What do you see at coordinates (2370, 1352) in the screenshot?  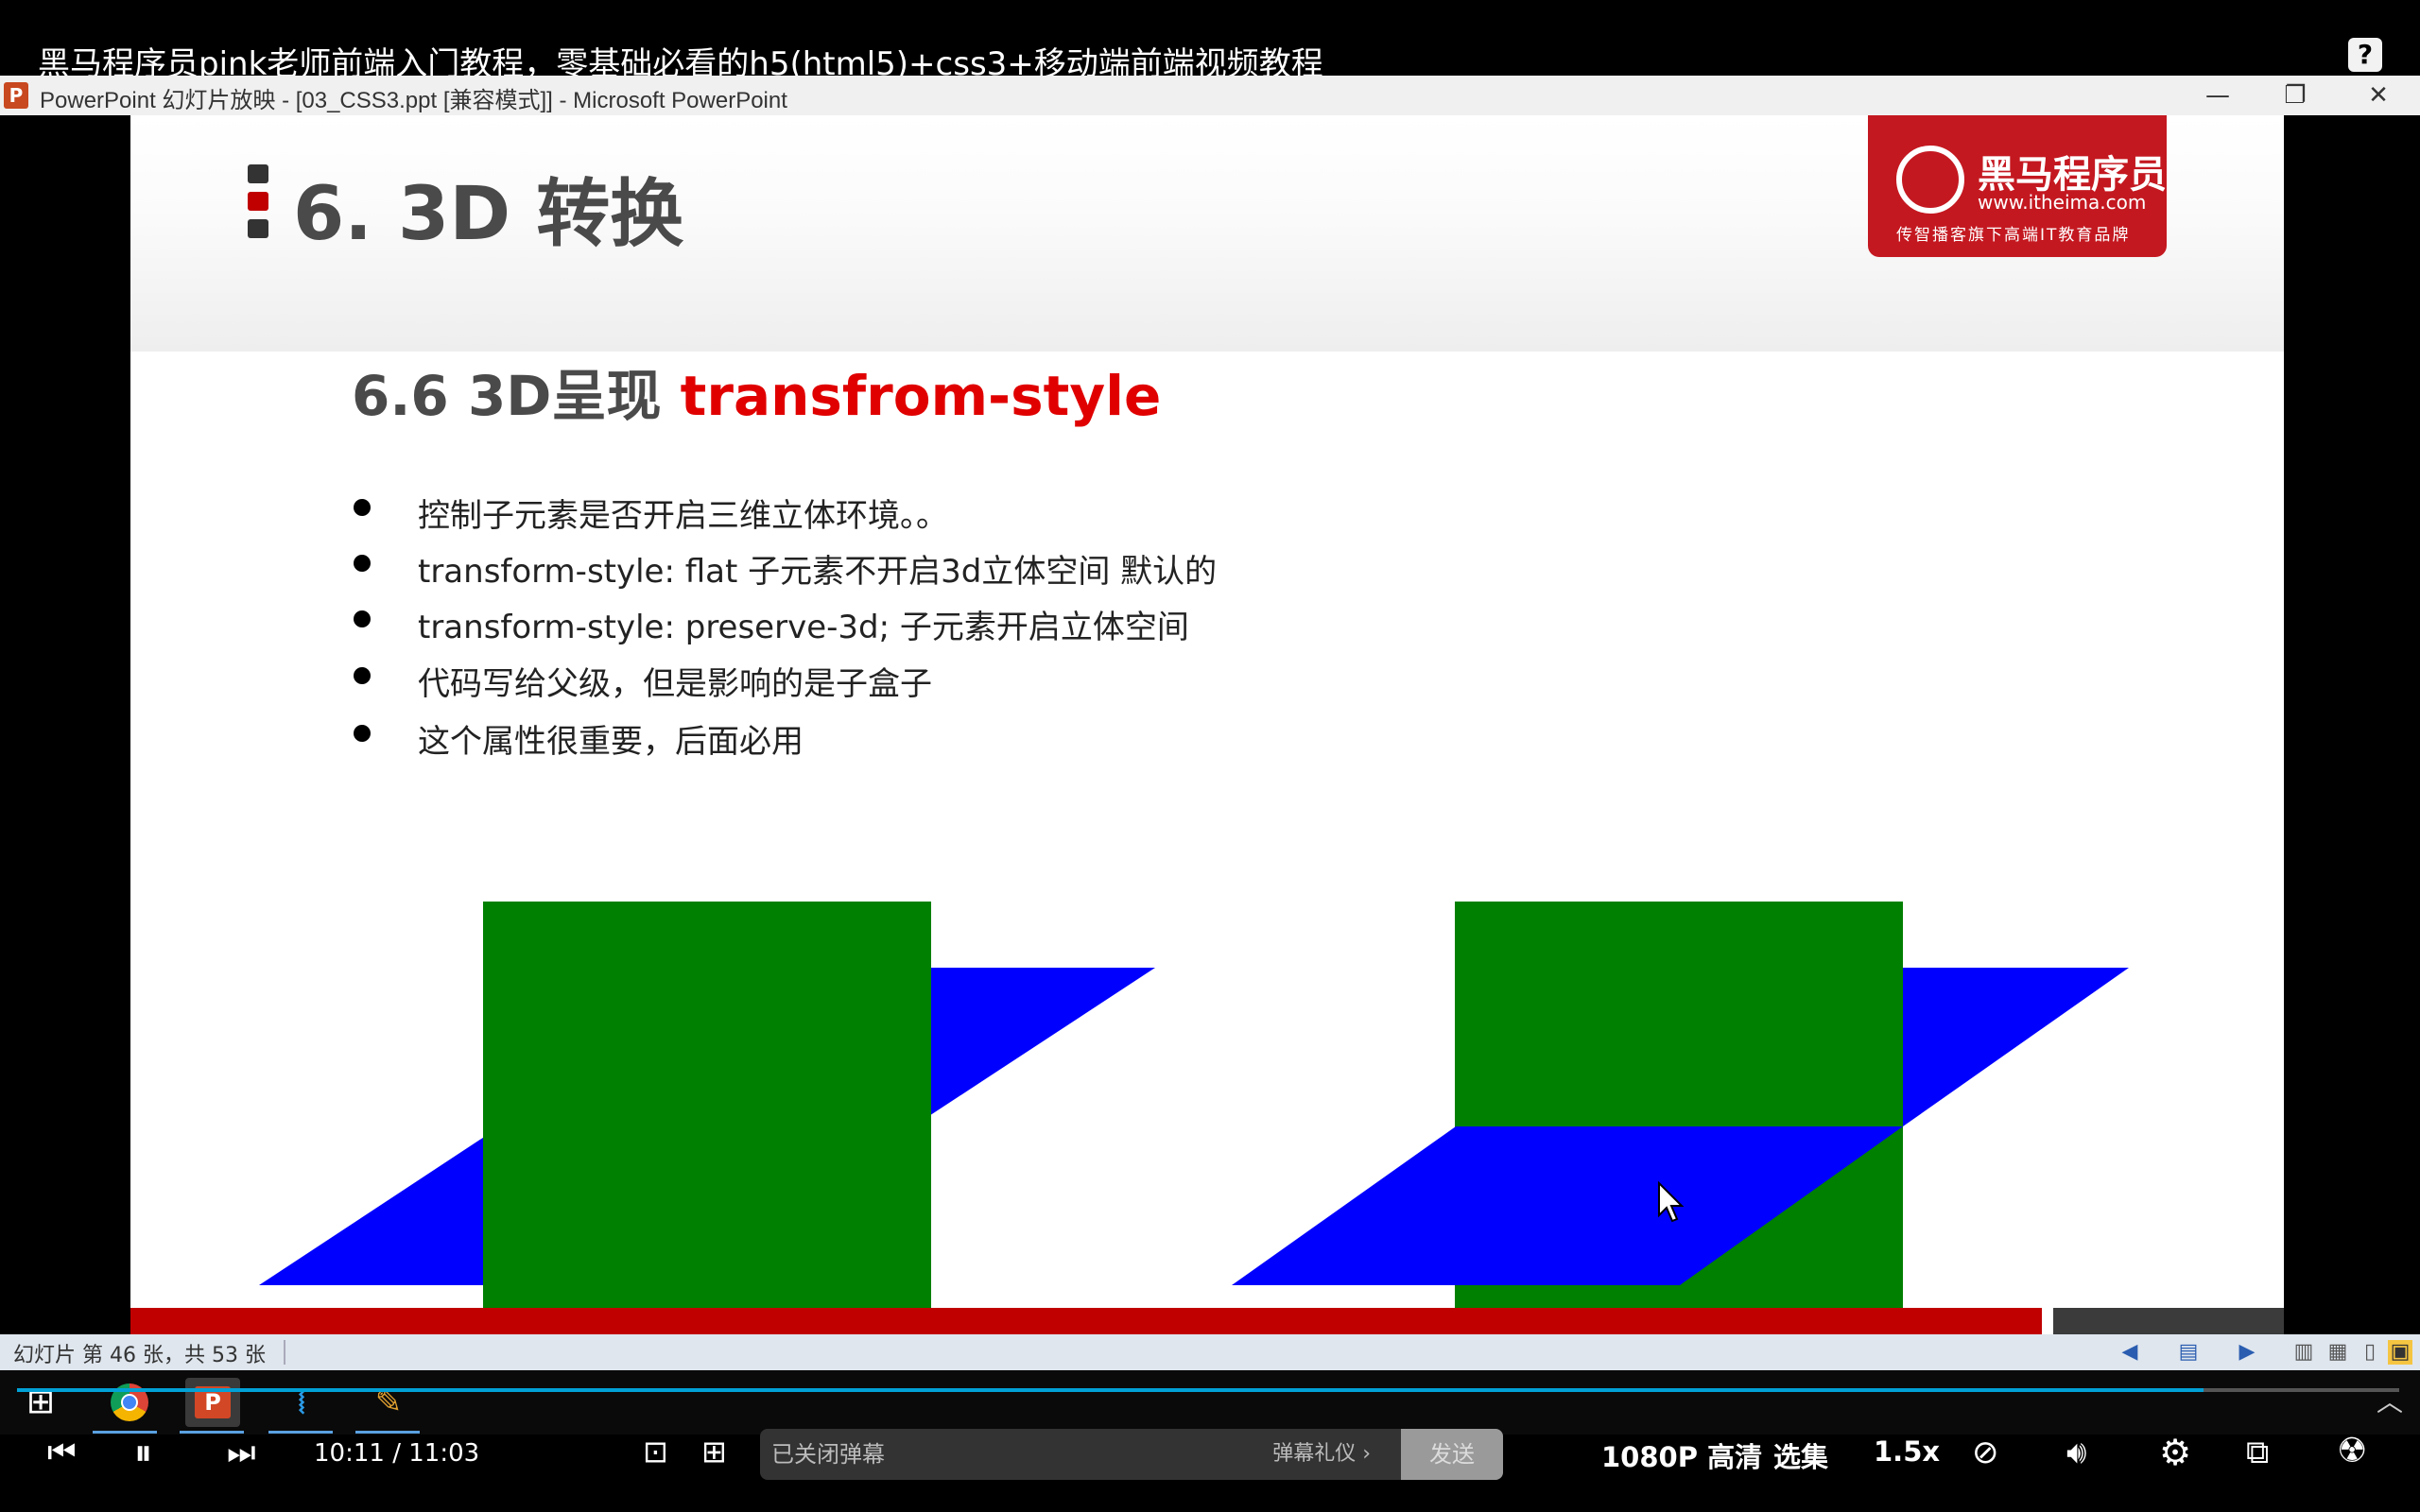 I see `reading-view-icon: ▯` at bounding box center [2370, 1352].